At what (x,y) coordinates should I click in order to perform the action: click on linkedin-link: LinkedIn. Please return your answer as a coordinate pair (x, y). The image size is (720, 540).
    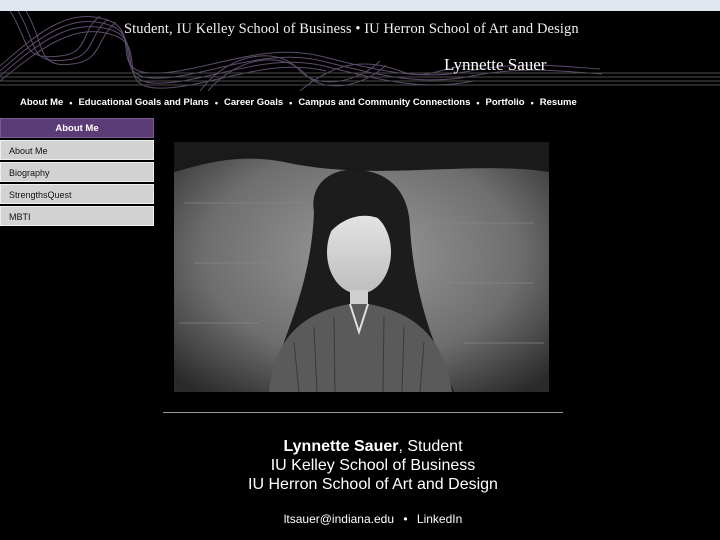
    Looking at the image, I should click on (439, 519).